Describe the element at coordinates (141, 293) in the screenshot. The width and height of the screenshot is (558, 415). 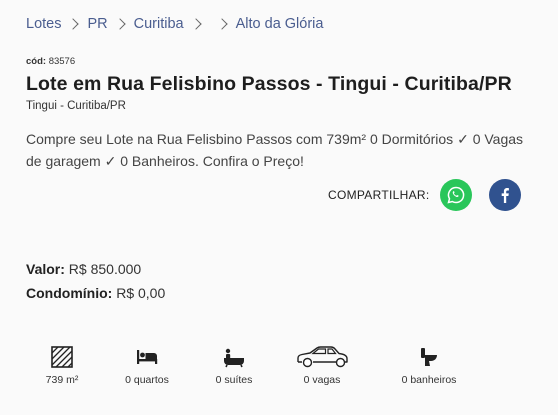
I see `condo-fee-amount: R$ 0,00` at that location.